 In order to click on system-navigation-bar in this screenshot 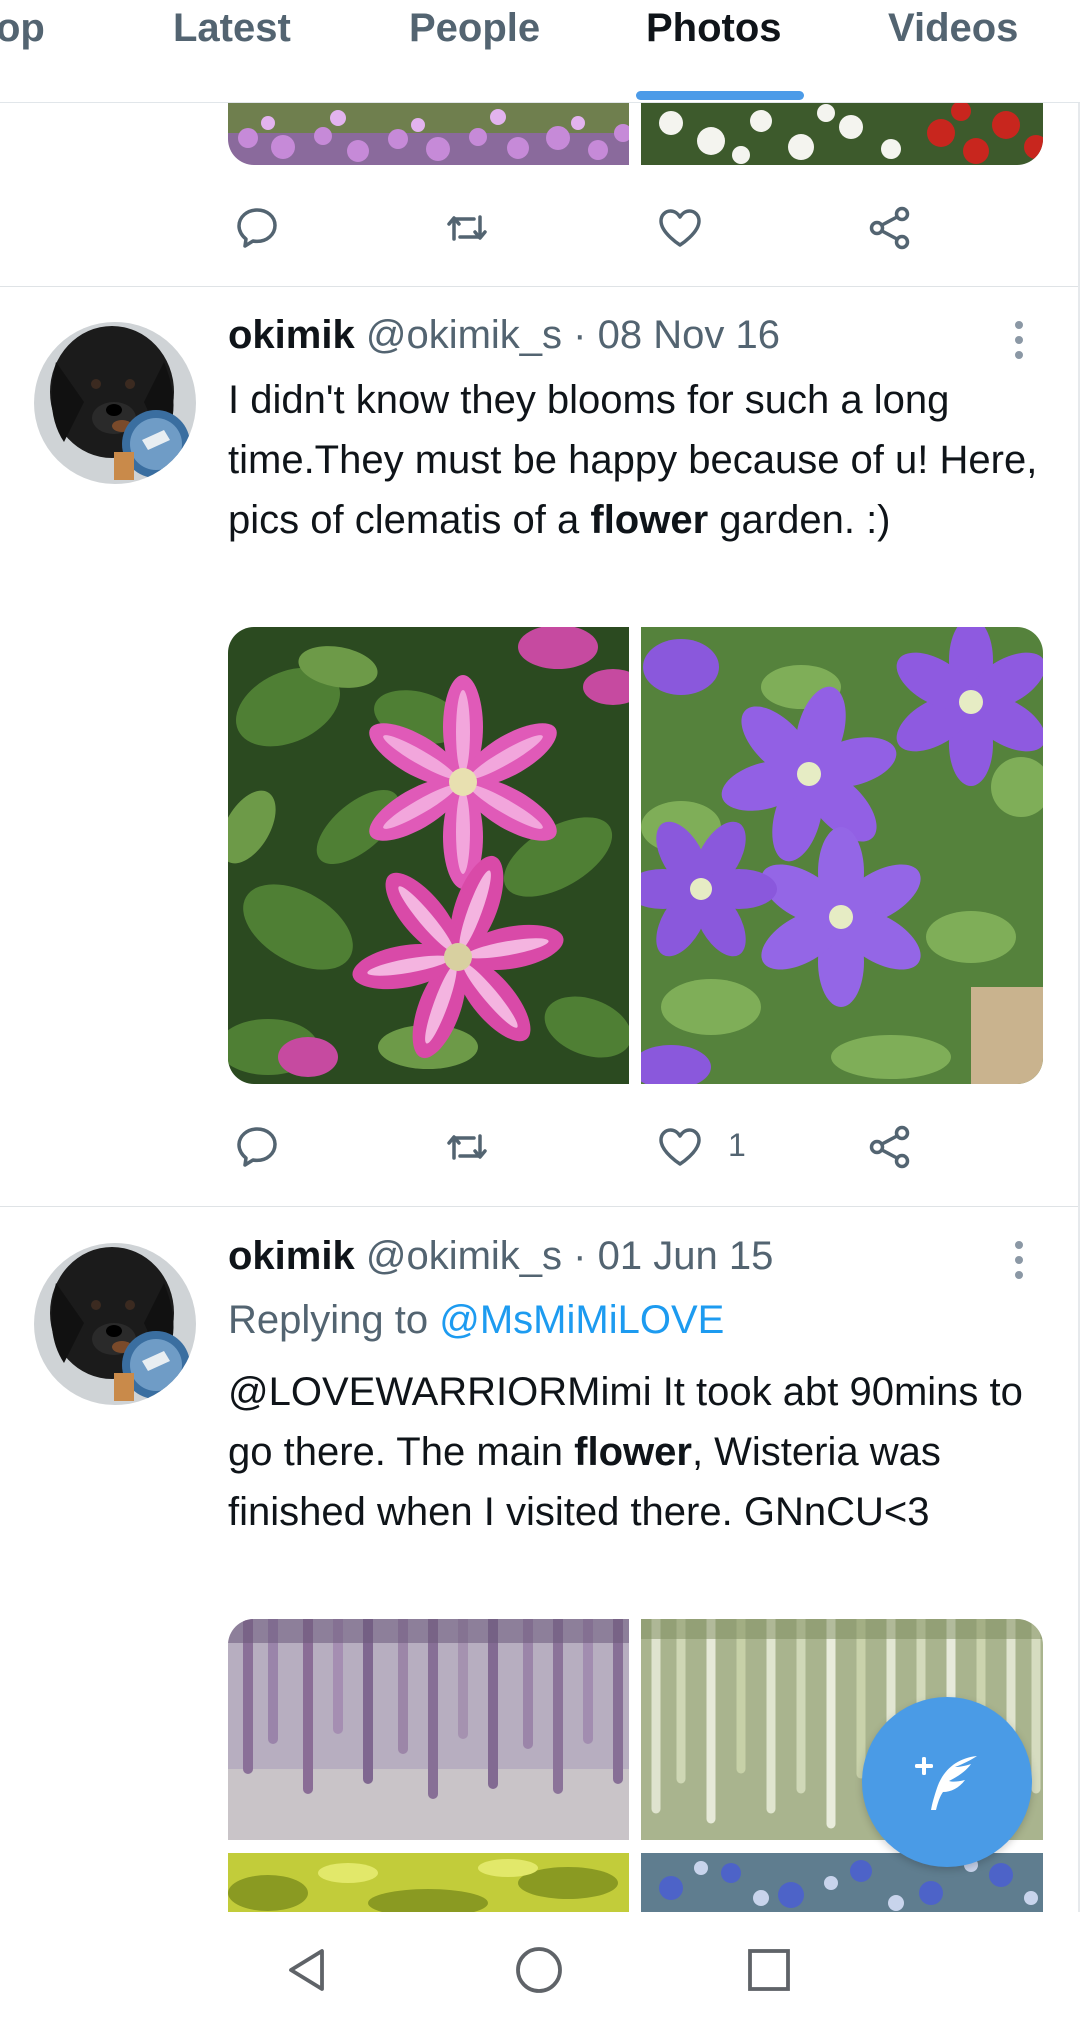, I will do `click(540, 1970)`.